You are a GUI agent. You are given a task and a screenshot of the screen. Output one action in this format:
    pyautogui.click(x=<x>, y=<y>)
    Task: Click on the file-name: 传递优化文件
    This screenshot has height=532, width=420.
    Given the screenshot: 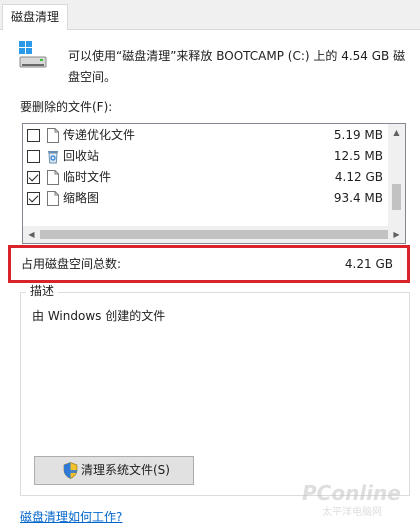 What is the action you would take?
    pyautogui.click(x=99, y=135)
    